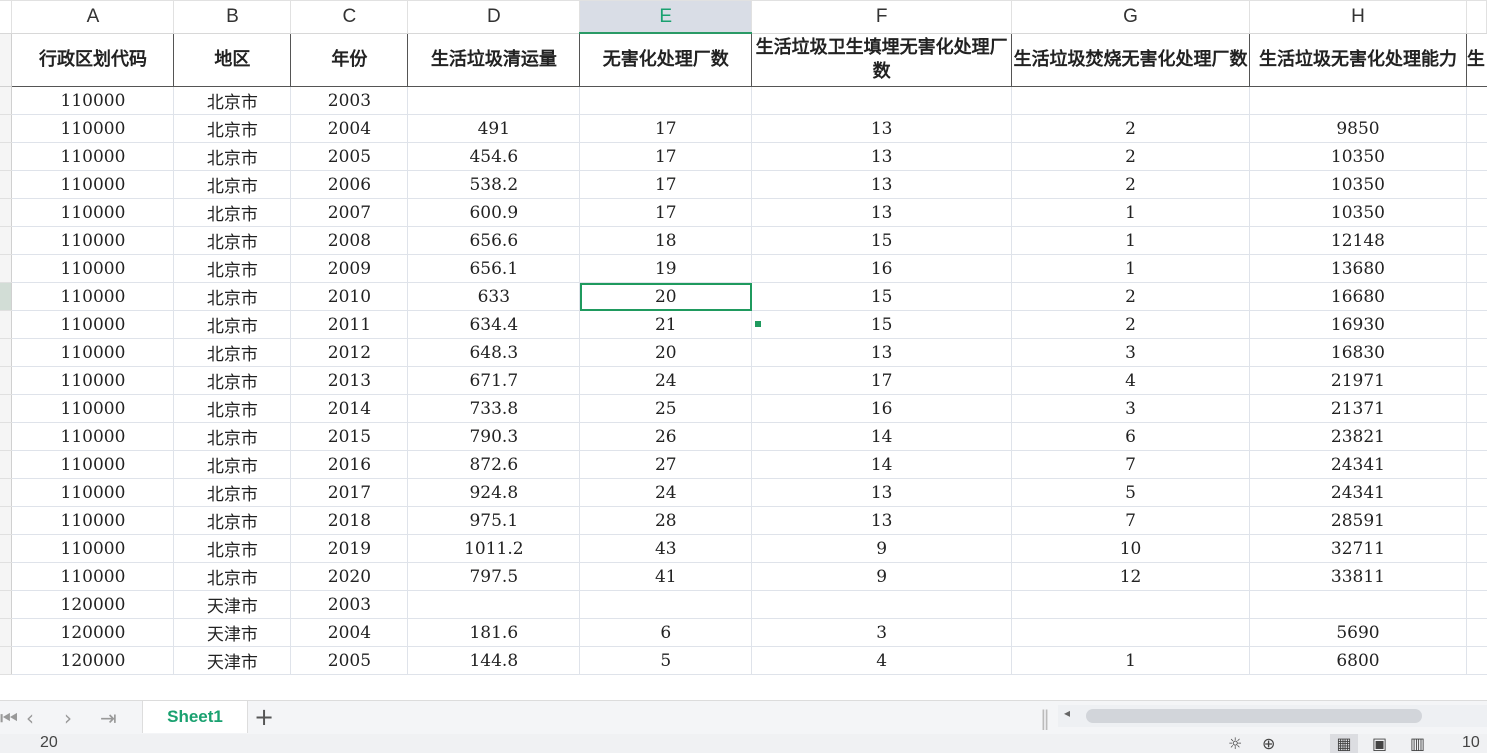 Image resolution: width=1487 pixels, height=753 pixels. Describe the element at coordinates (494, 548) in the screenshot. I see `data-cell: 1011.2` at that location.